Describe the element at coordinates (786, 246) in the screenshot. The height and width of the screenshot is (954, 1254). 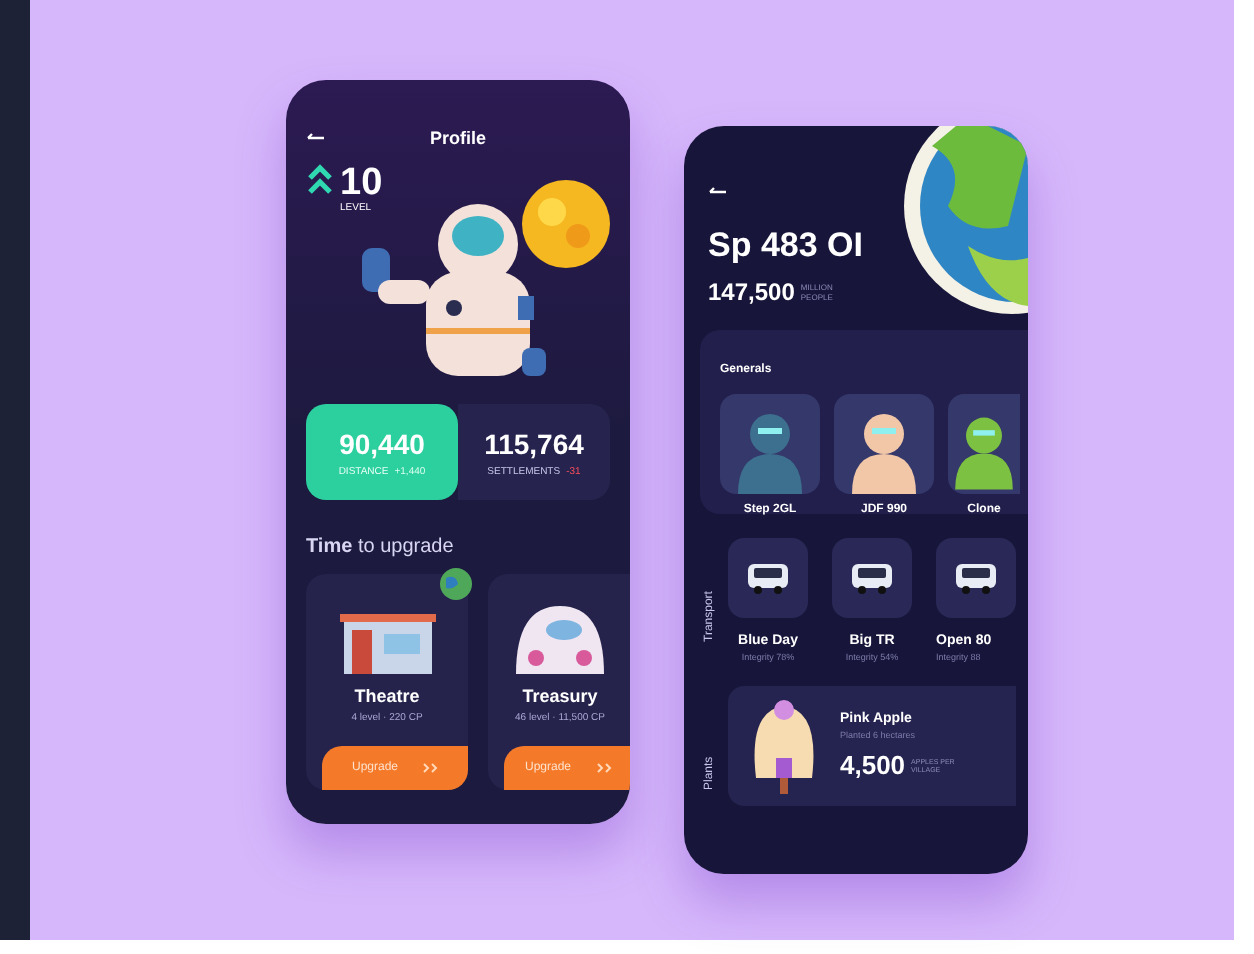
I see `planet-name: Sp 483 OI` at that location.